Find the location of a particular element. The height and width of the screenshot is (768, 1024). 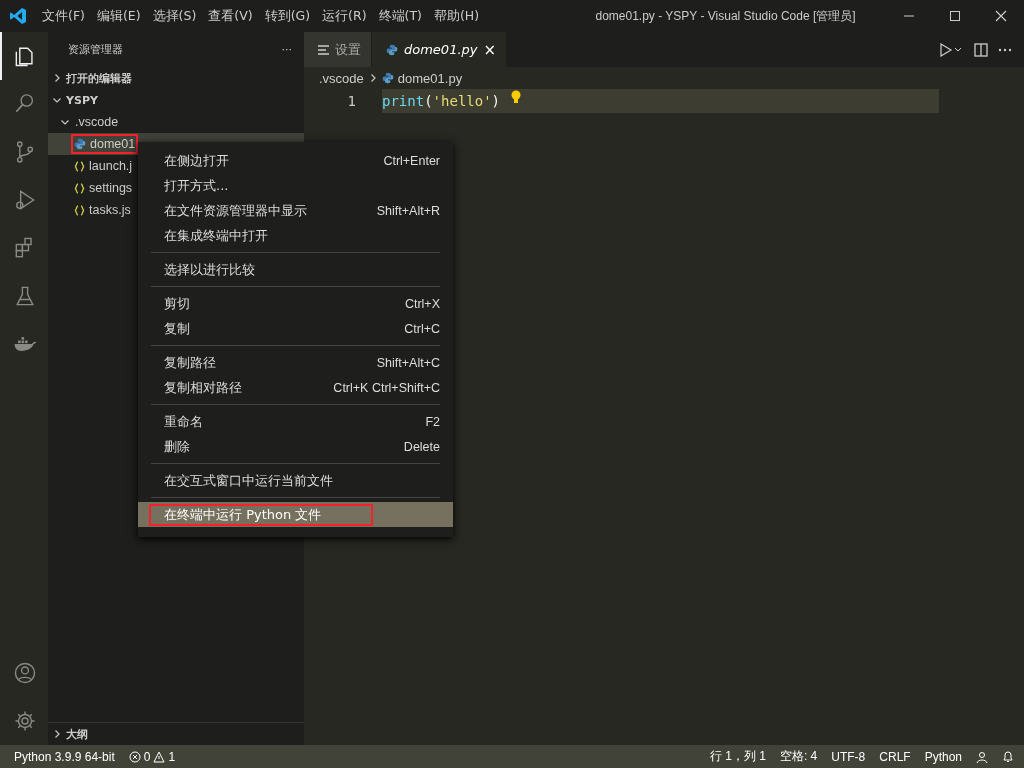

window-title: dome01.py - YSPY - Visual Studio Code [管理员] is located at coordinates (725, 16).